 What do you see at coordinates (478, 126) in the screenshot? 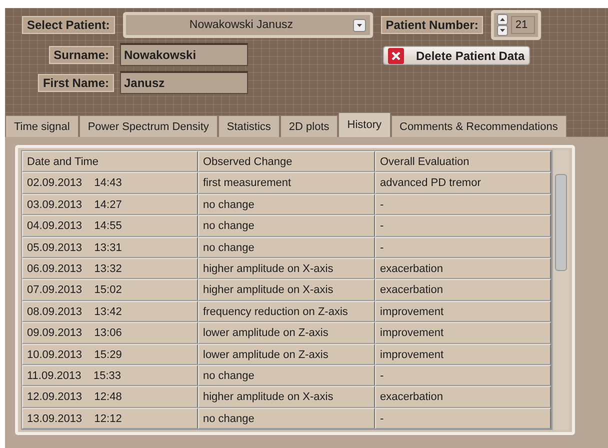
I see `tab: Comments & Recommendations` at bounding box center [478, 126].